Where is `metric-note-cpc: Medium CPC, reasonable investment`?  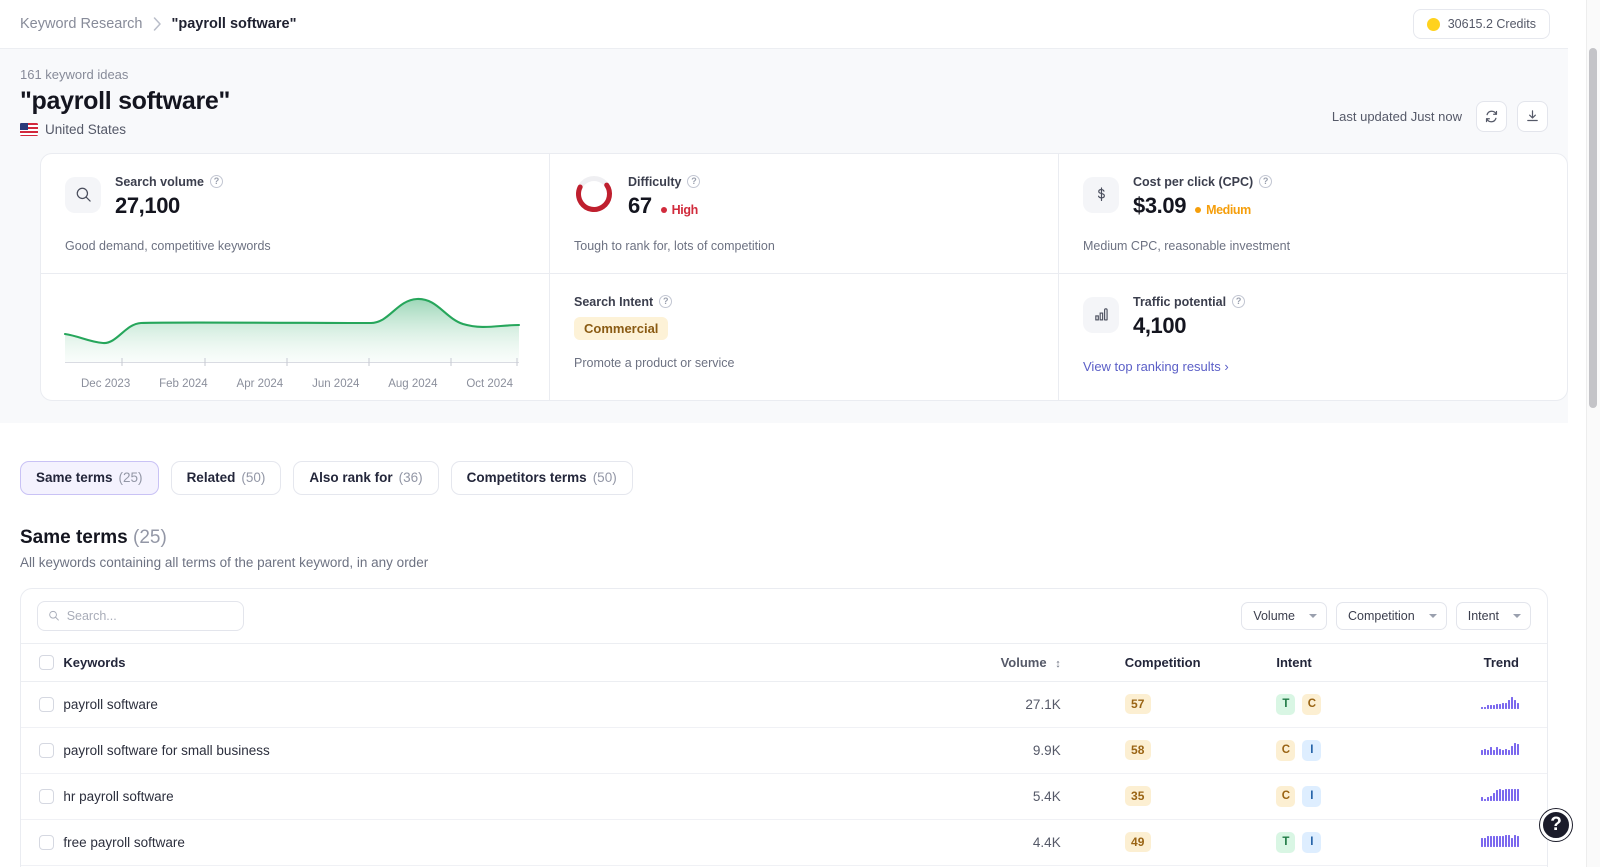
metric-note-cpc: Medium CPC, reasonable investment is located at coordinates (1187, 245).